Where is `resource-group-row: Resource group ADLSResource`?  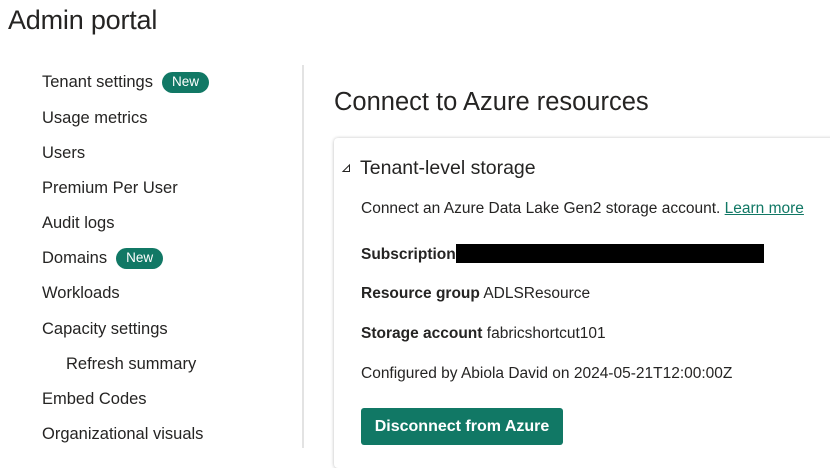
resource-group-row: Resource group ADLSResource is located at coordinates (475, 294).